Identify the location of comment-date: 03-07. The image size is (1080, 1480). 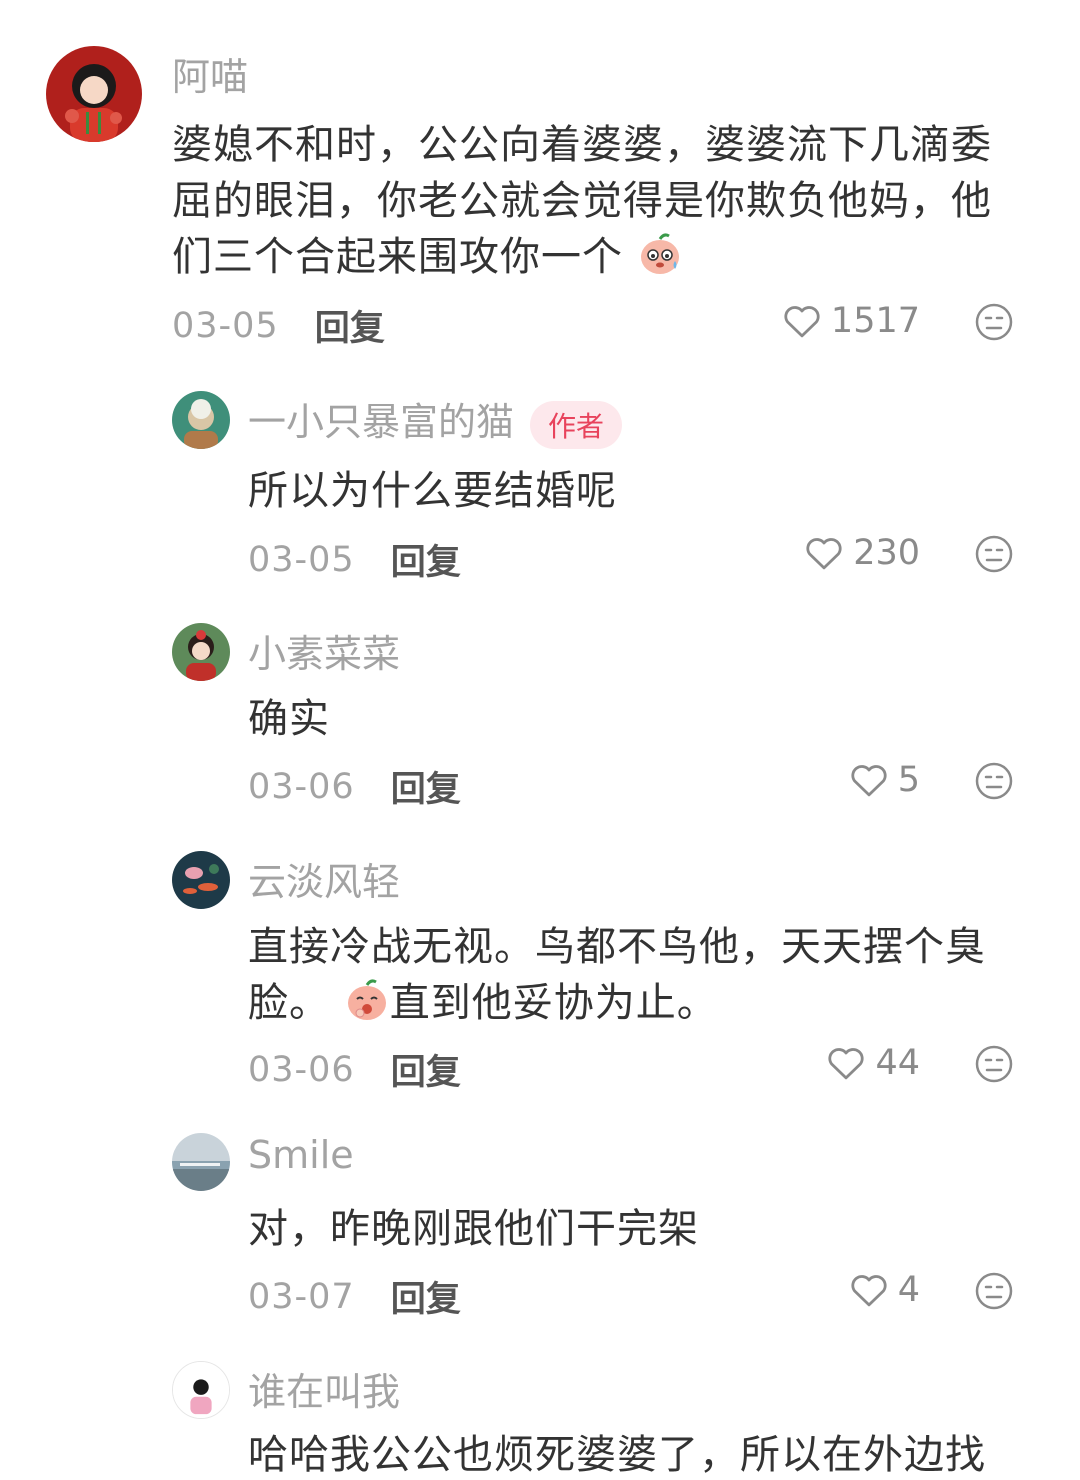
(301, 1296).